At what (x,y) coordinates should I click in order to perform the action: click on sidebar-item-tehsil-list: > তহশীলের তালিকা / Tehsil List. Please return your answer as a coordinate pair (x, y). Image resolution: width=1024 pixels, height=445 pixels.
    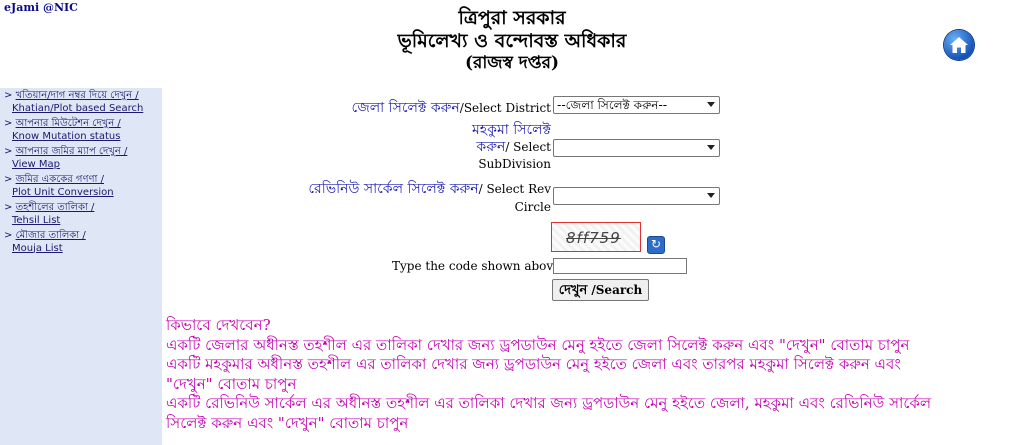
    Looking at the image, I should click on (49, 214).